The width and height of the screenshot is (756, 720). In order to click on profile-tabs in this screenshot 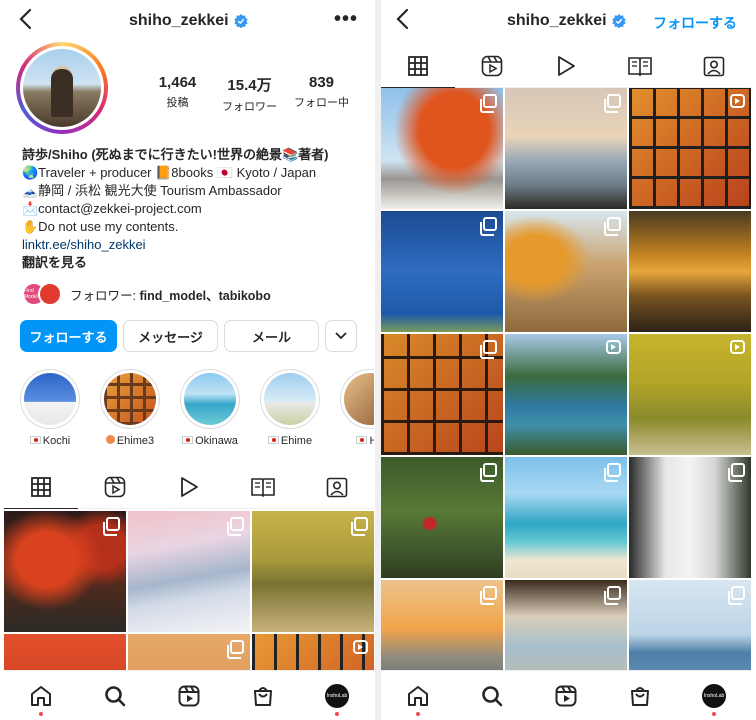, I will do `click(189, 487)`.